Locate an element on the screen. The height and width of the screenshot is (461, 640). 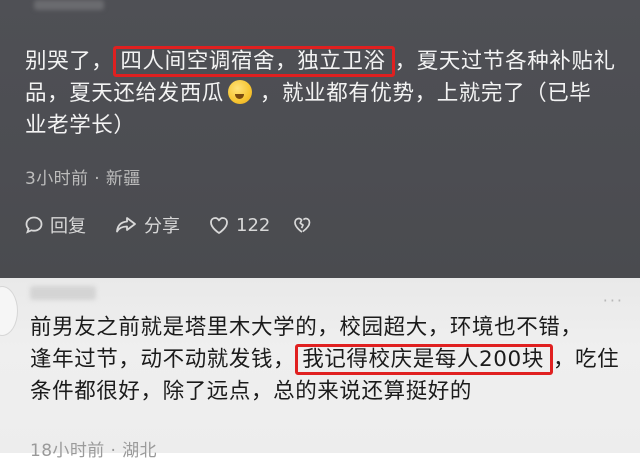
more-options-icon: ··· is located at coordinates (613, 301).